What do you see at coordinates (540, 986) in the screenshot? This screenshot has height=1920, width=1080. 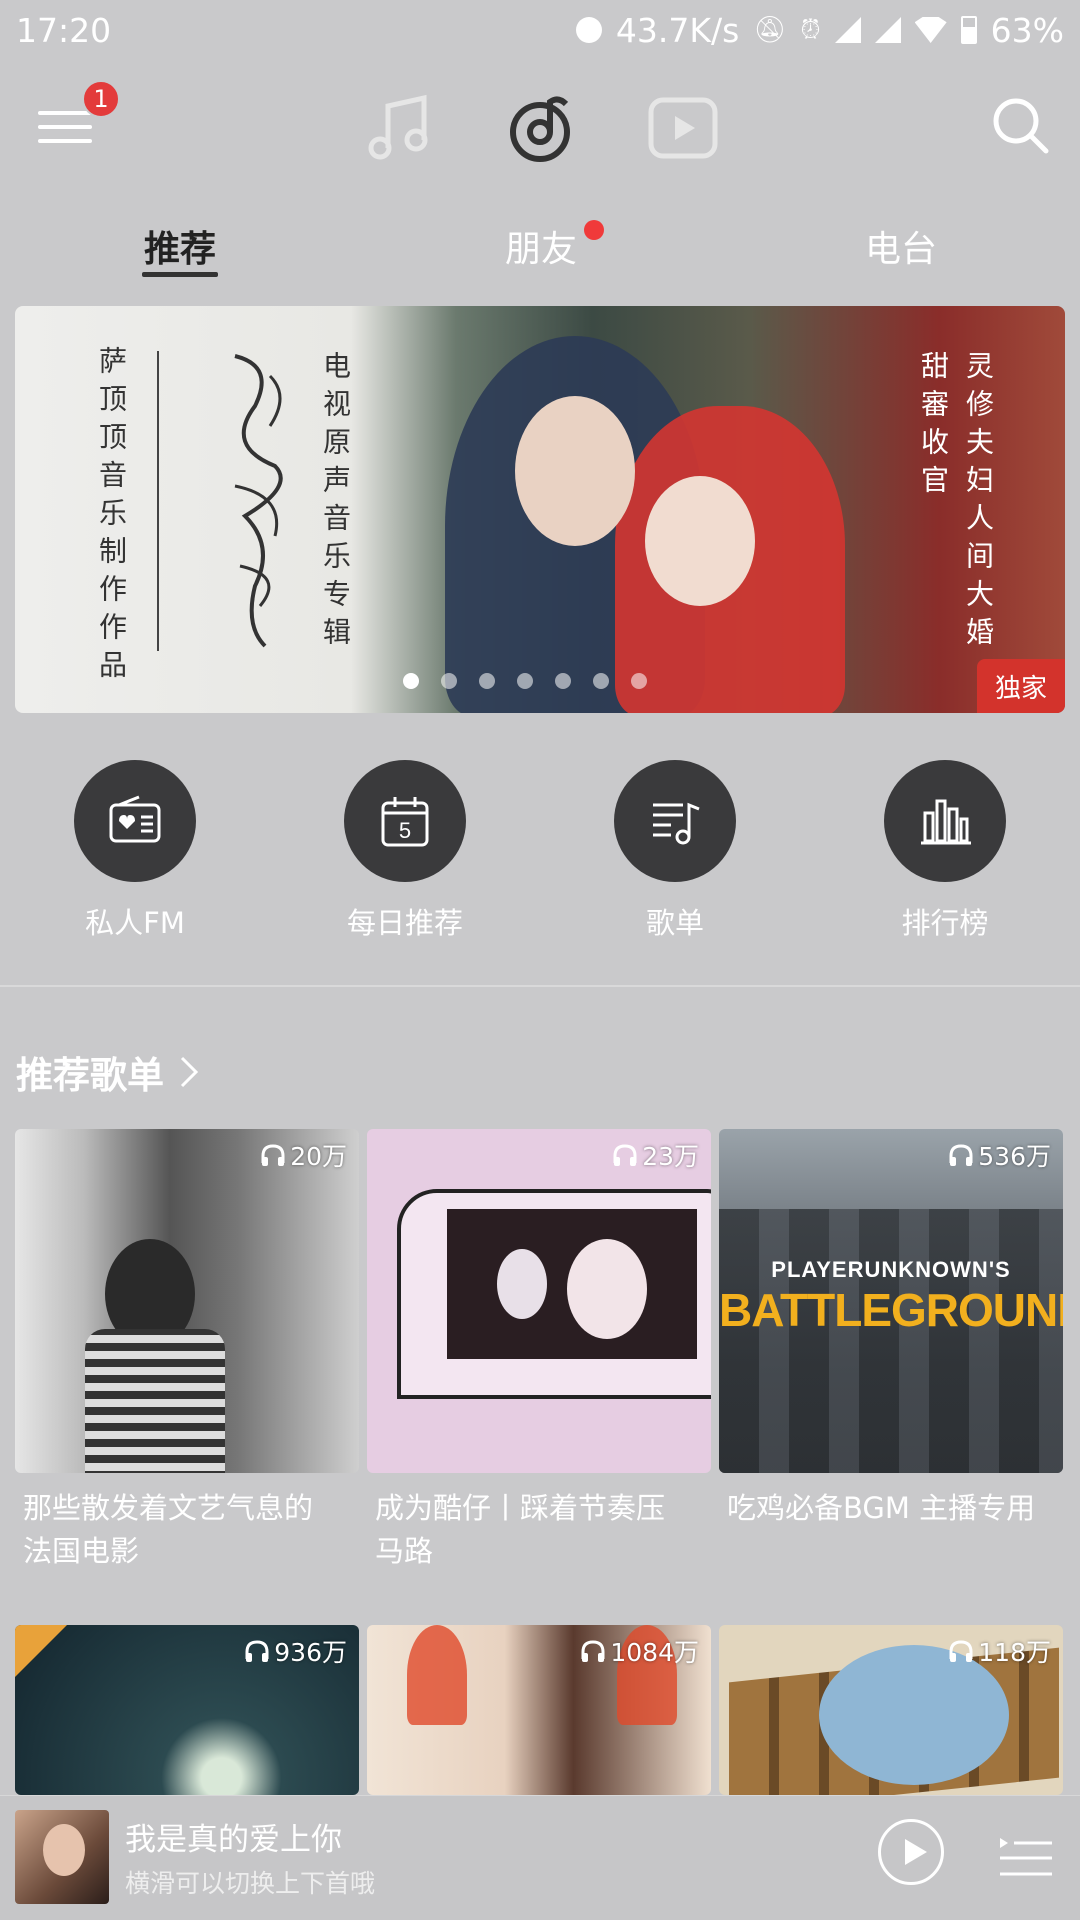 I see `section-divider` at bounding box center [540, 986].